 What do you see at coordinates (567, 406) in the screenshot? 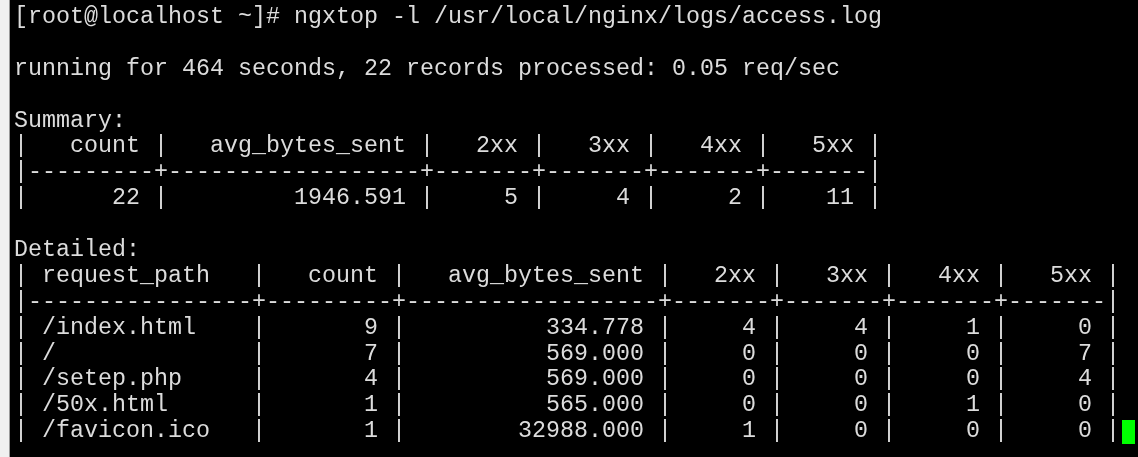
I see `terminal-line: | /50x.html | 1 | 565.000 | 0 | 0 | 1 | 0 |` at bounding box center [567, 406].